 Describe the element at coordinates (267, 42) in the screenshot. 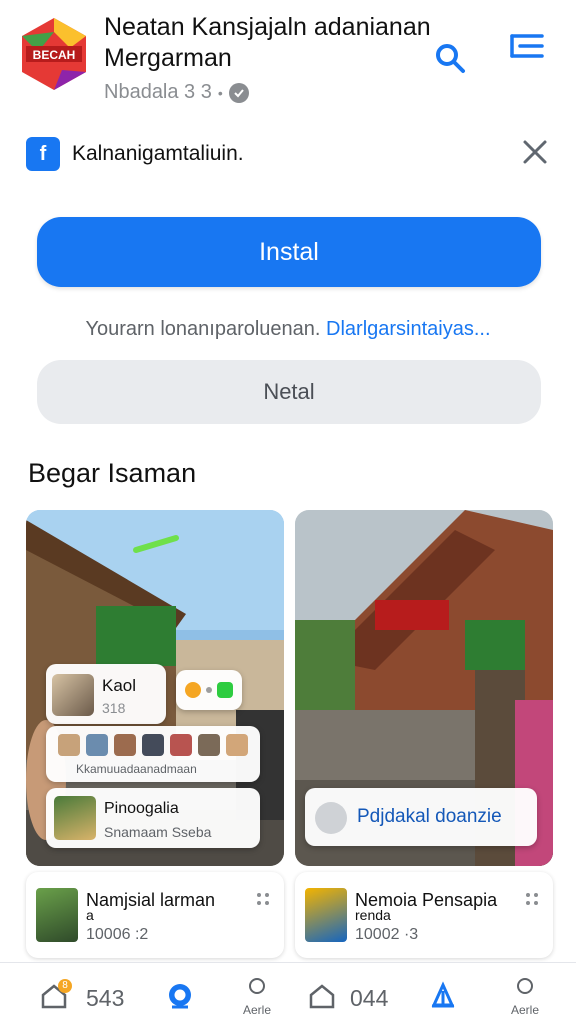

I see `app-title: Neatan Kansjajaln adanianan Mergarman` at that location.